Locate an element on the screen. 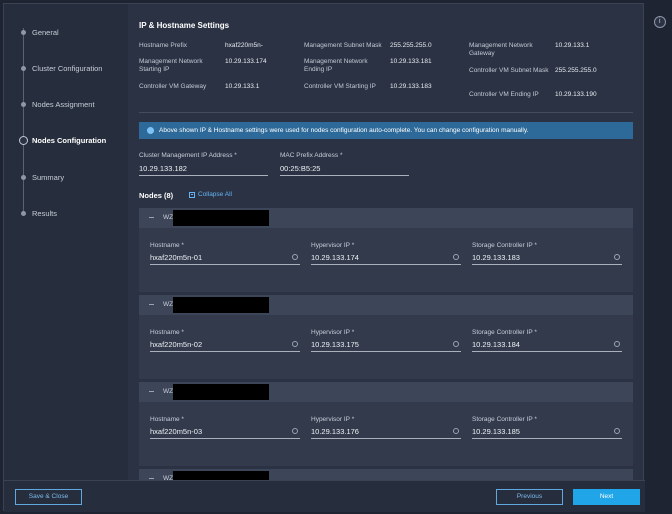 The image size is (672, 514). setting-label: Management Network Gateway is located at coordinates (501, 49).